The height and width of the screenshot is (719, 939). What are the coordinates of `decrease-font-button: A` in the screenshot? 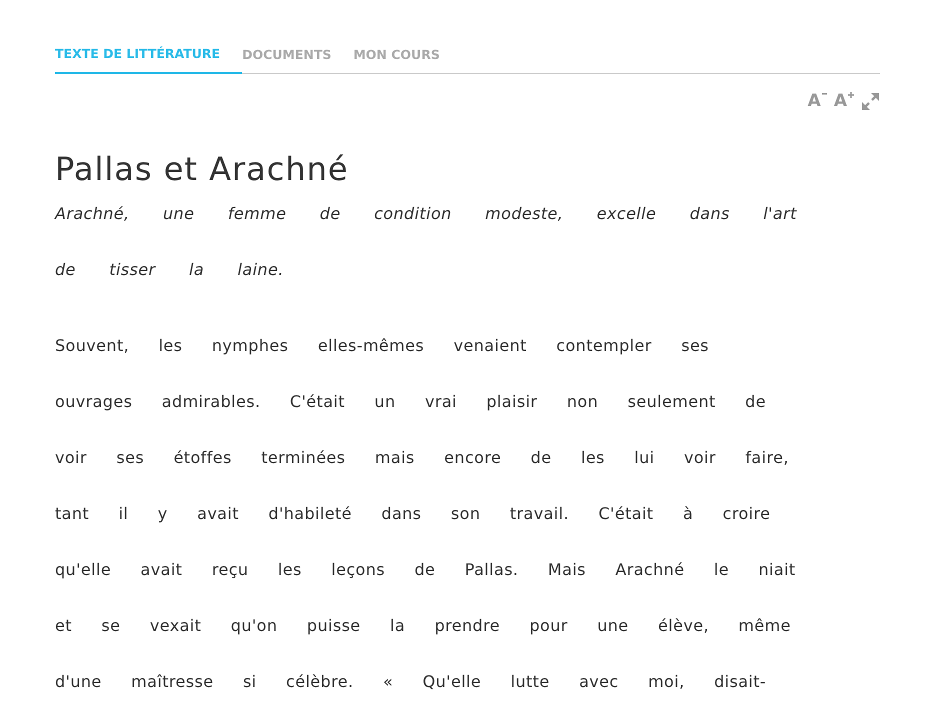 It's located at (818, 101).